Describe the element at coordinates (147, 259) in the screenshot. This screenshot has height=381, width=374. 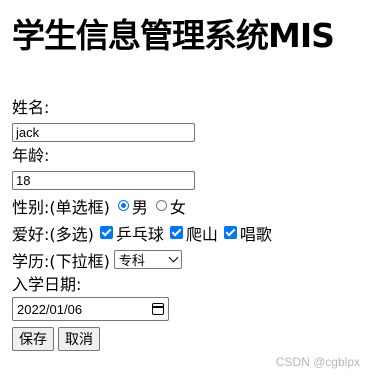
I see `education-select: 专科` at that location.